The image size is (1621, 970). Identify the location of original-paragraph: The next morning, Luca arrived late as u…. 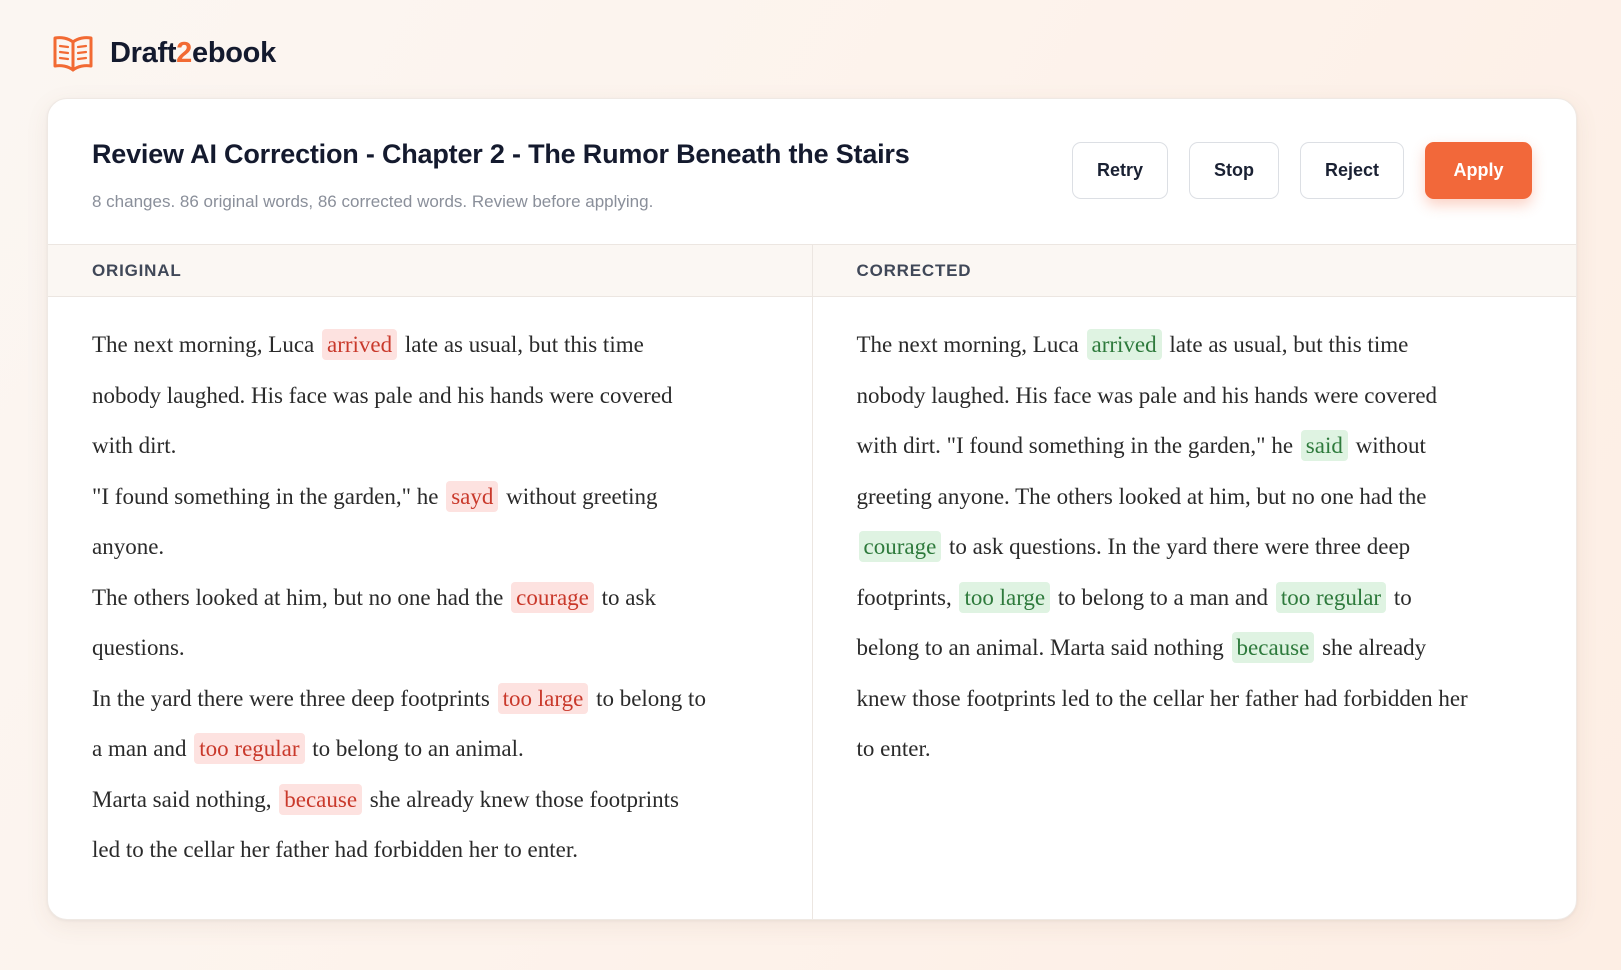
(402, 396).